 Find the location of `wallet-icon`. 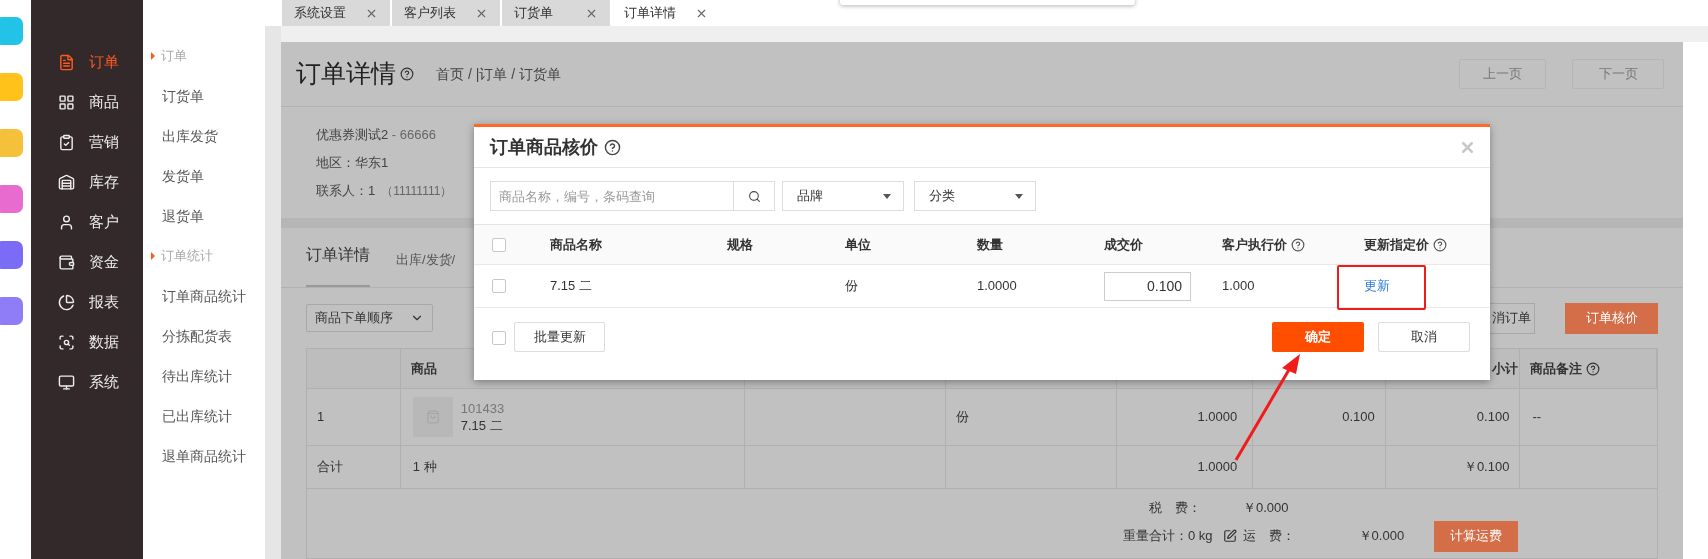

wallet-icon is located at coordinates (66, 262).